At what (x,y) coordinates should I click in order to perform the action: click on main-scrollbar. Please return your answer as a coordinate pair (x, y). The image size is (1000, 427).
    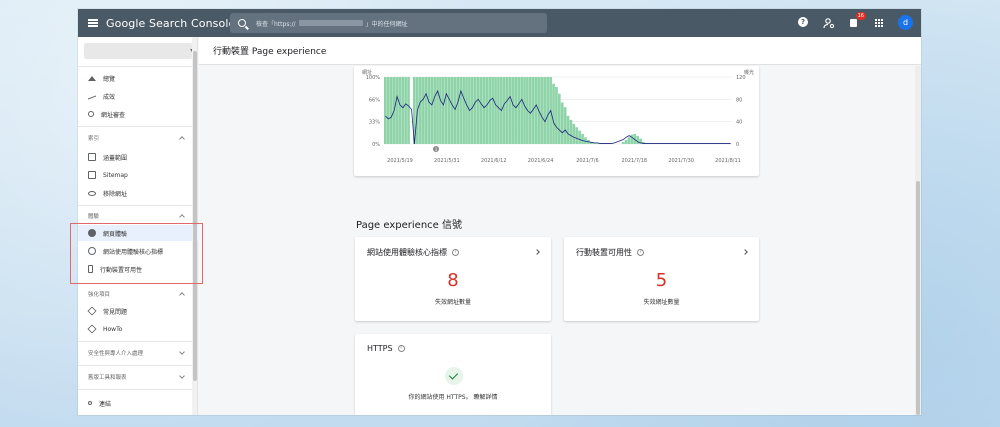
    Looking at the image, I should click on (918, 240).